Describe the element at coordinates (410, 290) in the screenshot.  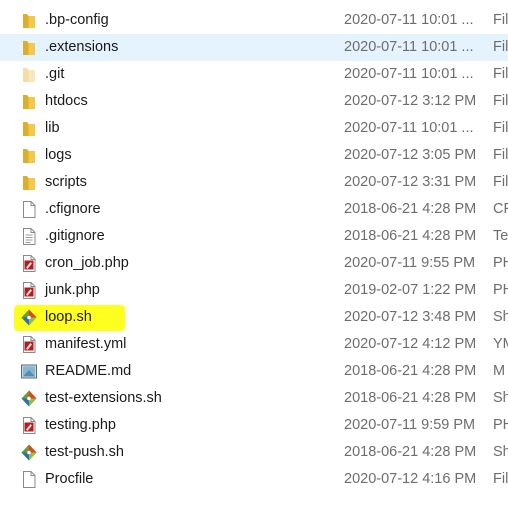
I see `date-modified: 2019-02-07 1:22 PM` at that location.